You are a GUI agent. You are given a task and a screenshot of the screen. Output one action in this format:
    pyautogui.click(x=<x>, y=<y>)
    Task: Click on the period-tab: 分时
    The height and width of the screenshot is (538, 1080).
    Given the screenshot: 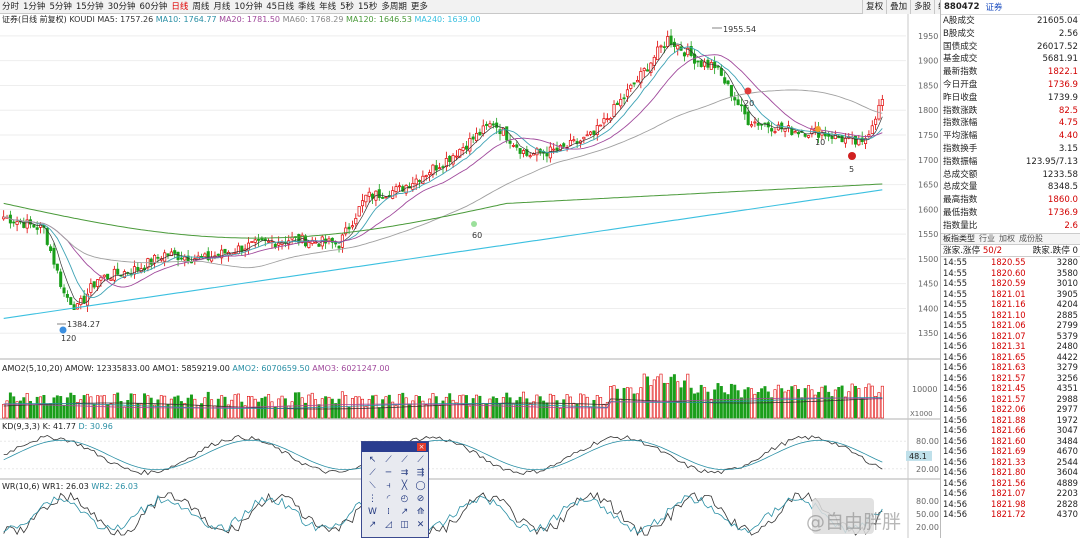 What is the action you would take?
    pyautogui.click(x=10, y=6)
    